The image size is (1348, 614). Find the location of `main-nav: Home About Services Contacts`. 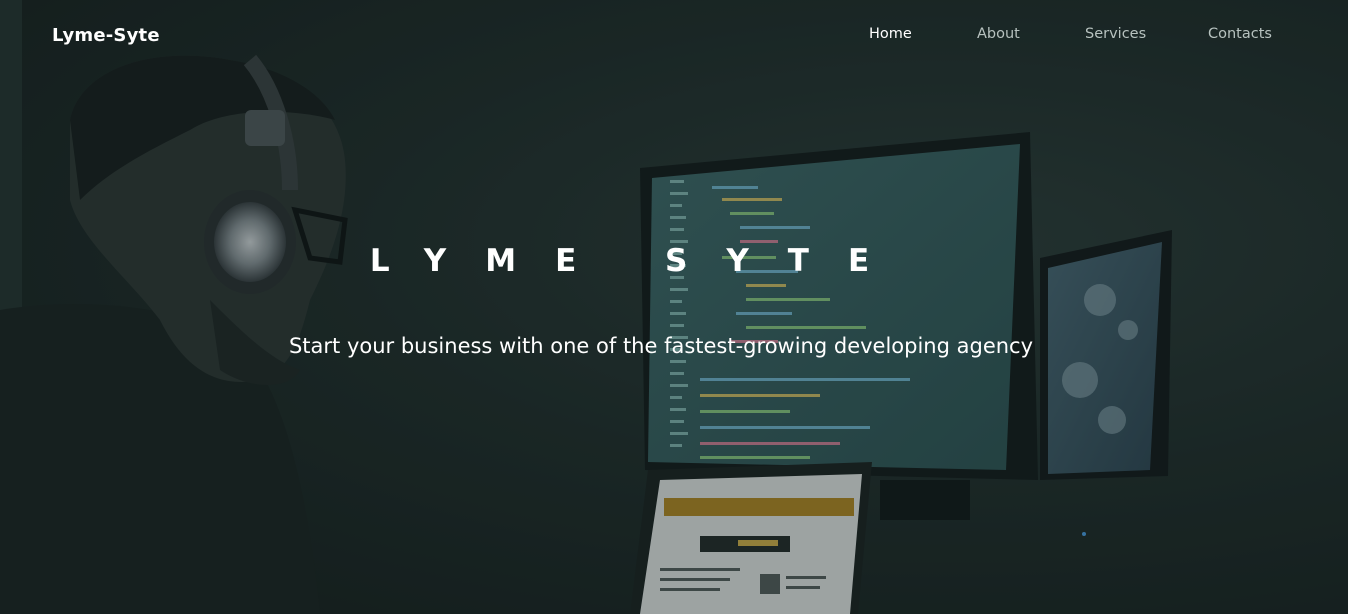

main-nav: Home About Services Contacts is located at coordinates (674, 36).